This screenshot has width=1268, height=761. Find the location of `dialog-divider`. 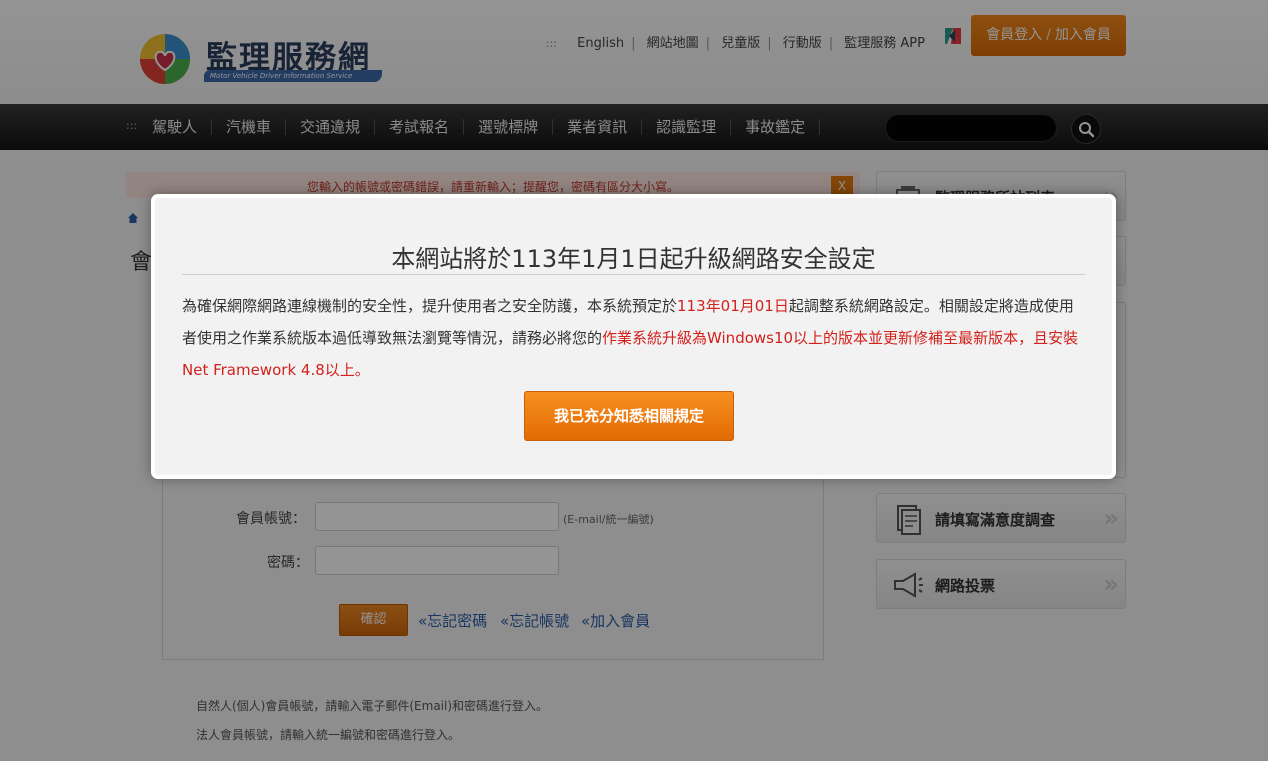

dialog-divider is located at coordinates (633, 274).